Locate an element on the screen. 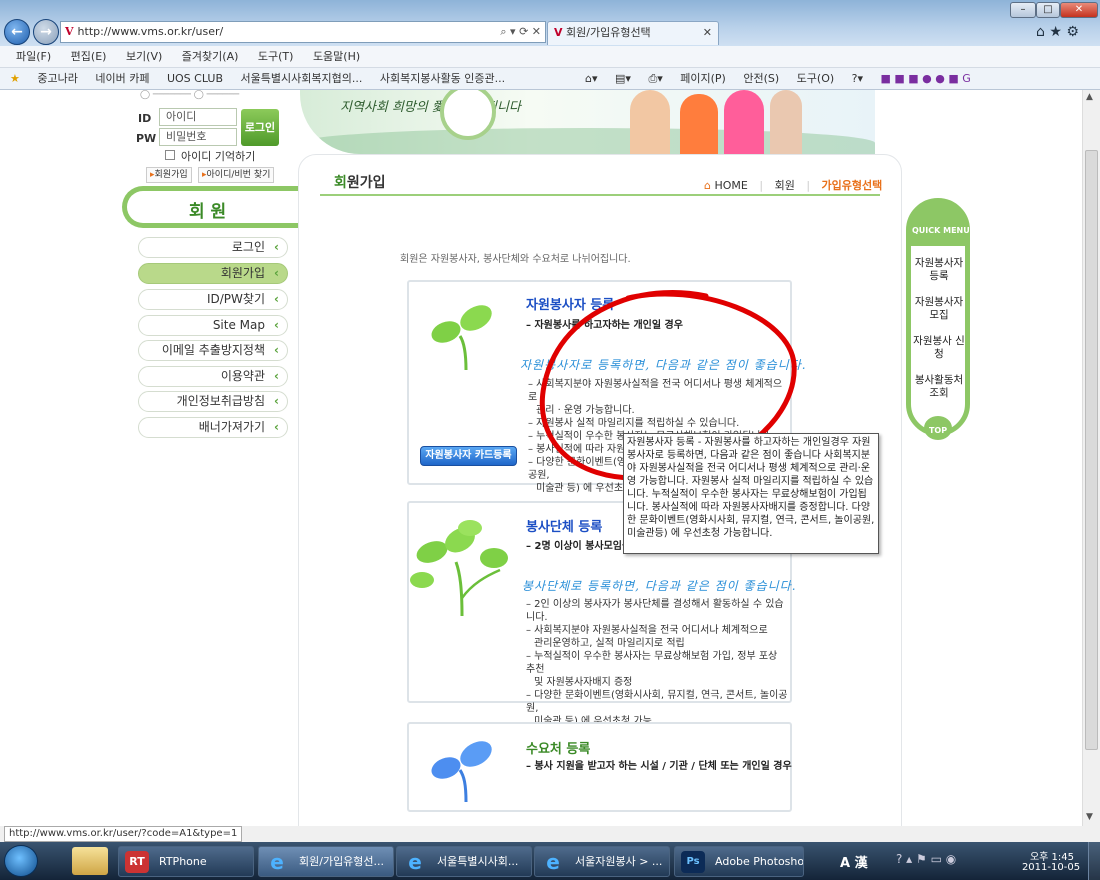 This screenshot has width=1100, height=880. sidebar-item-find-idpw: ID/PW찾기 is located at coordinates (213, 299).